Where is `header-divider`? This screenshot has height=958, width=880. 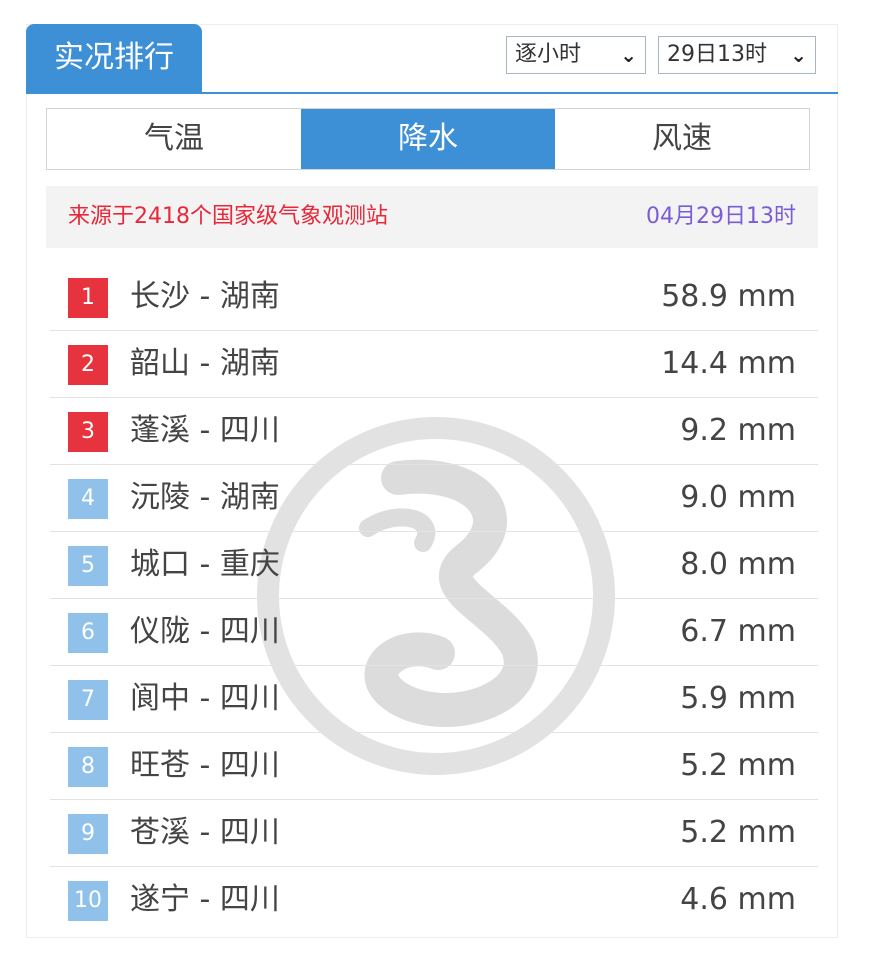
header-divider is located at coordinates (432, 93).